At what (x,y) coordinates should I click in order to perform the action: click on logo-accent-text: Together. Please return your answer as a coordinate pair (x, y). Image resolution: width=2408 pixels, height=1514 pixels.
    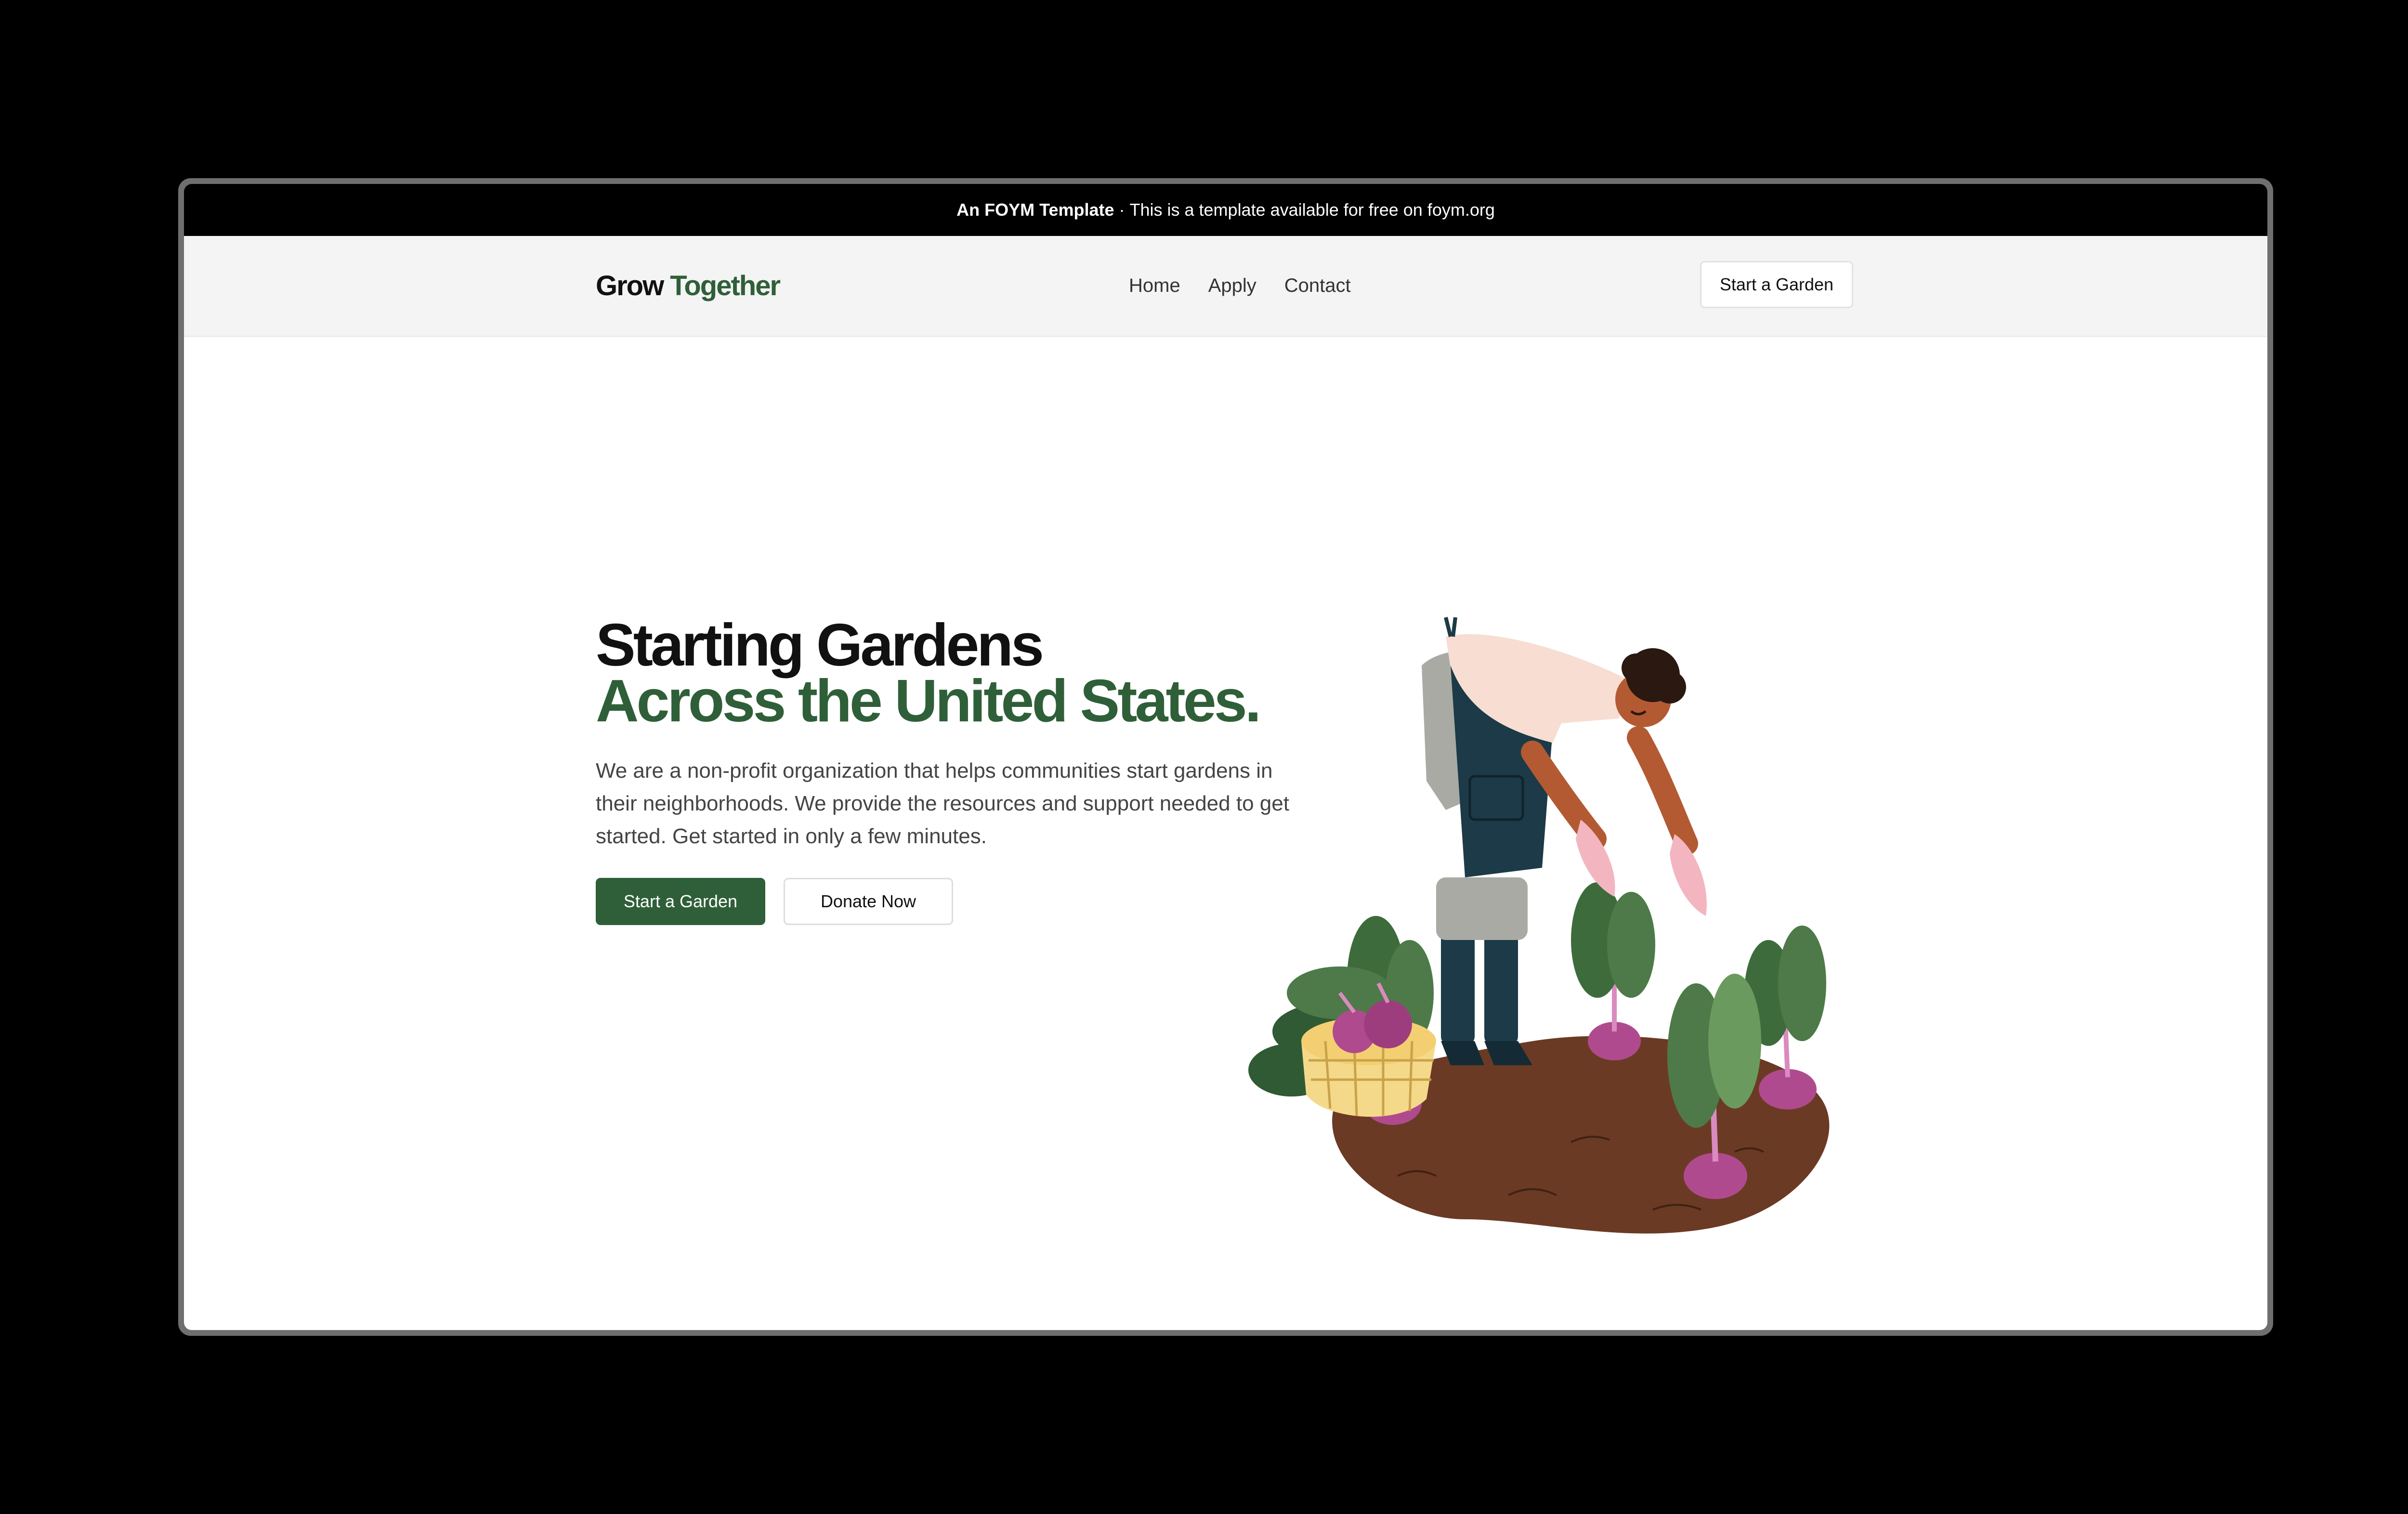
    Looking at the image, I should click on (725, 285).